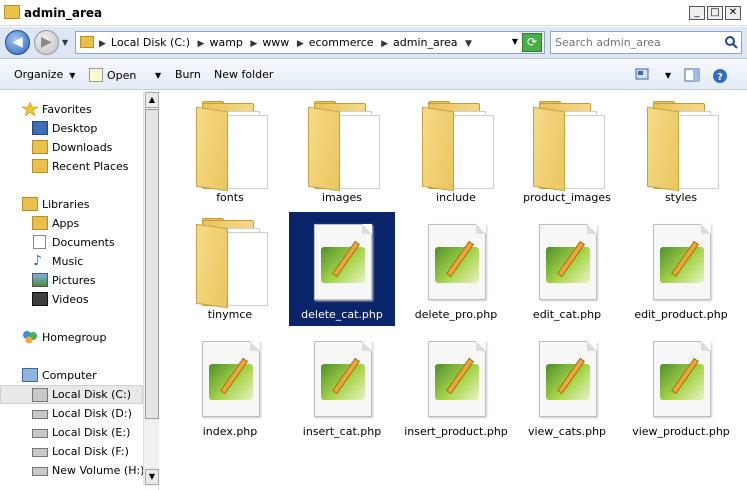  Describe the element at coordinates (71, 128) in the screenshot. I see `nav-desktop: Desktop` at that location.